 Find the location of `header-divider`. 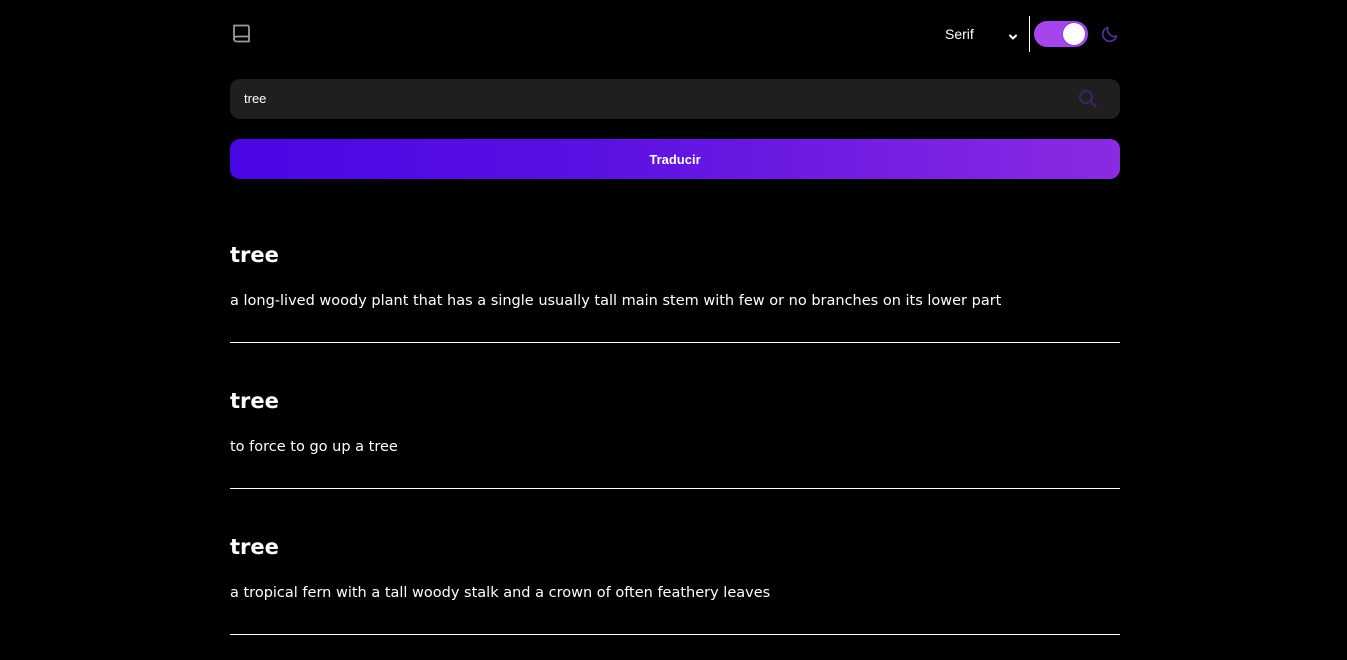

header-divider is located at coordinates (1029, 34).